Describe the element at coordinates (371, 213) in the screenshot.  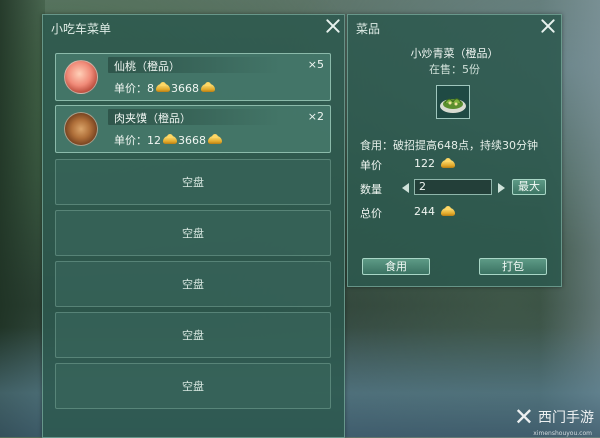
I see `total-label: 总价` at that location.